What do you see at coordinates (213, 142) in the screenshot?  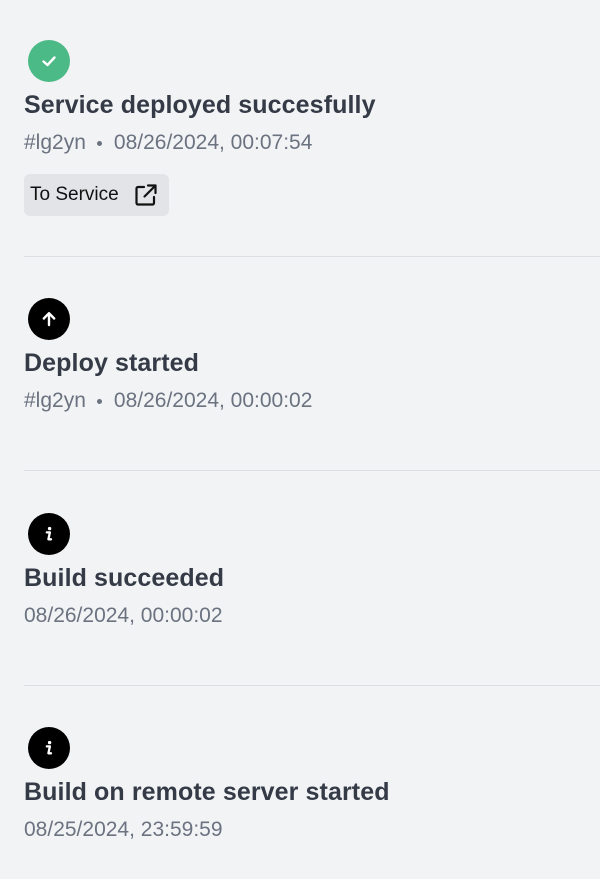 I see `event-timestamp: 08/26/2024, 00:07:54` at bounding box center [213, 142].